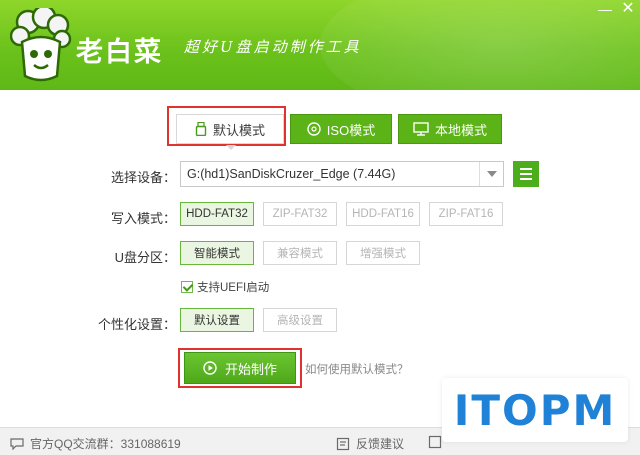 The height and width of the screenshot is (455, 640). I want to click on footer-menu-link, so click(435, 442).